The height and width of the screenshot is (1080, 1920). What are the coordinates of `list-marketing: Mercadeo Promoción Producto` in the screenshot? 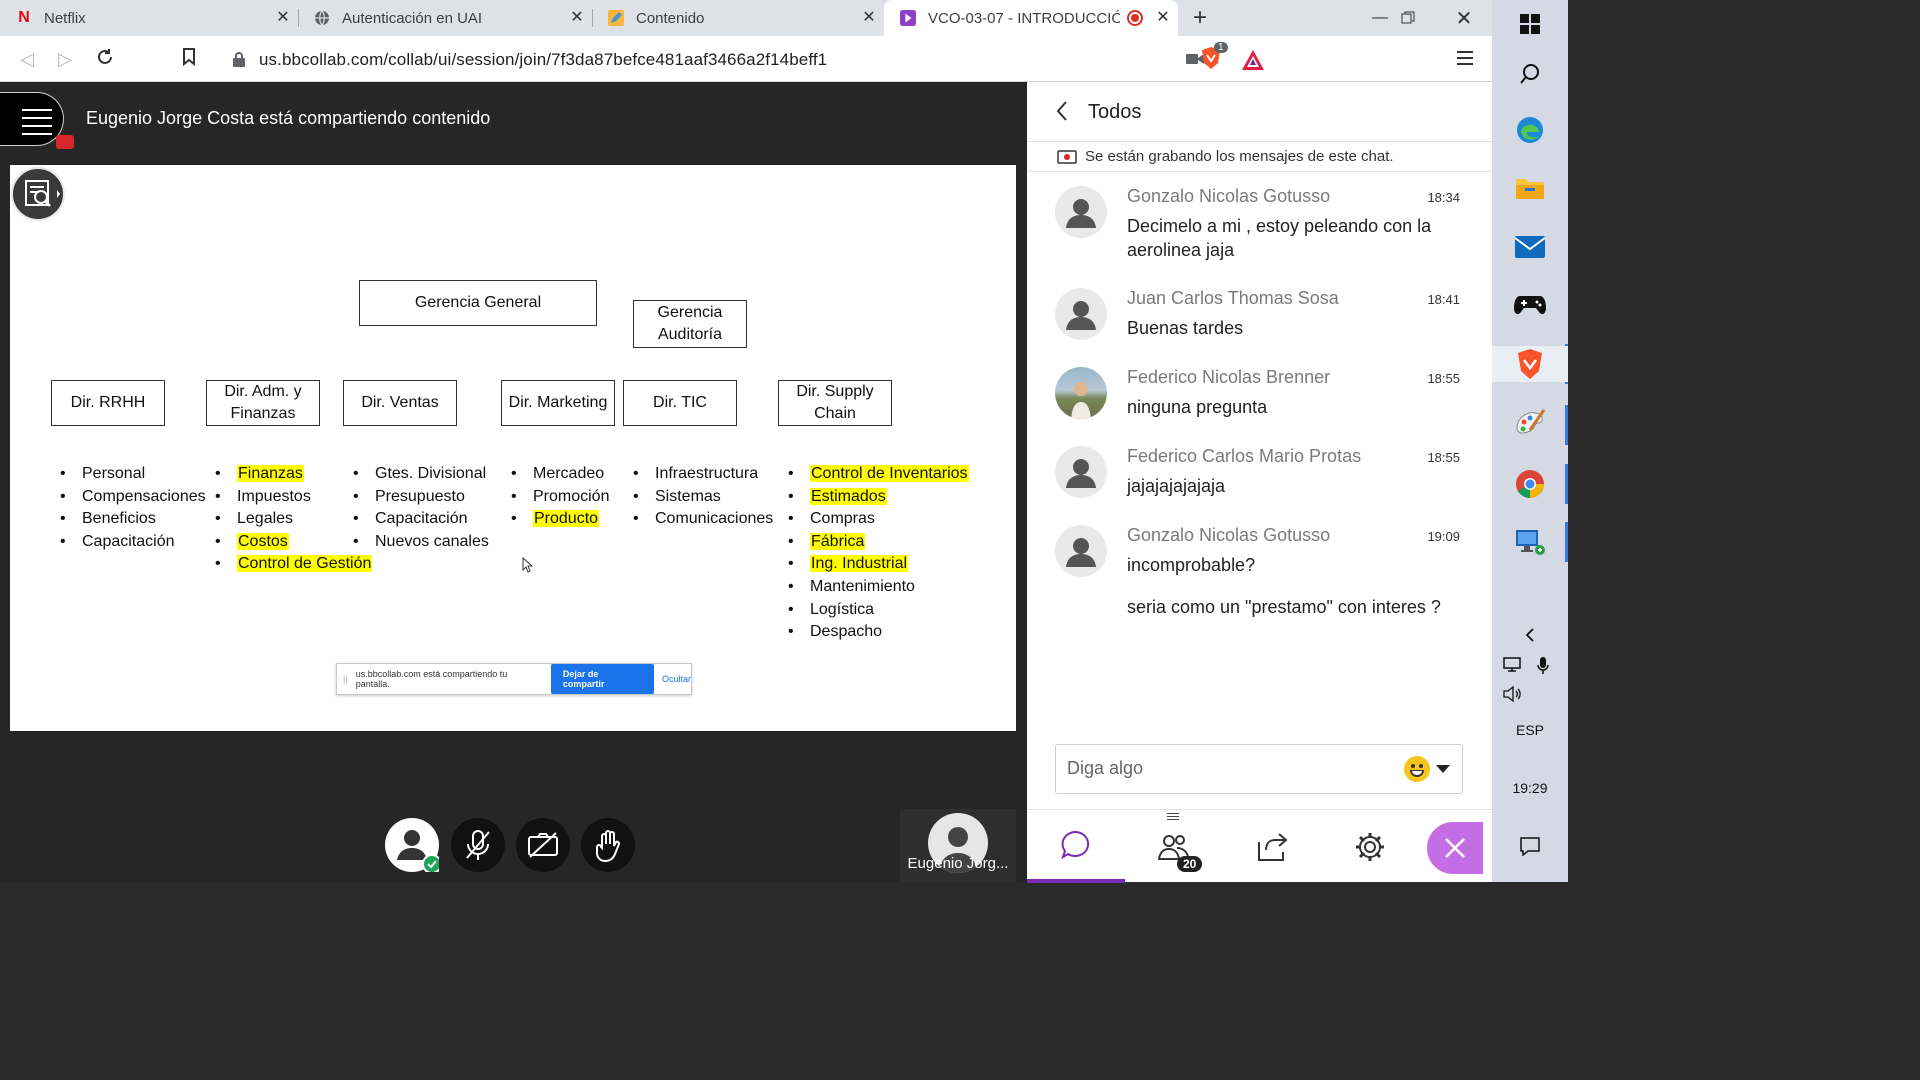 It's located at (560, 497).